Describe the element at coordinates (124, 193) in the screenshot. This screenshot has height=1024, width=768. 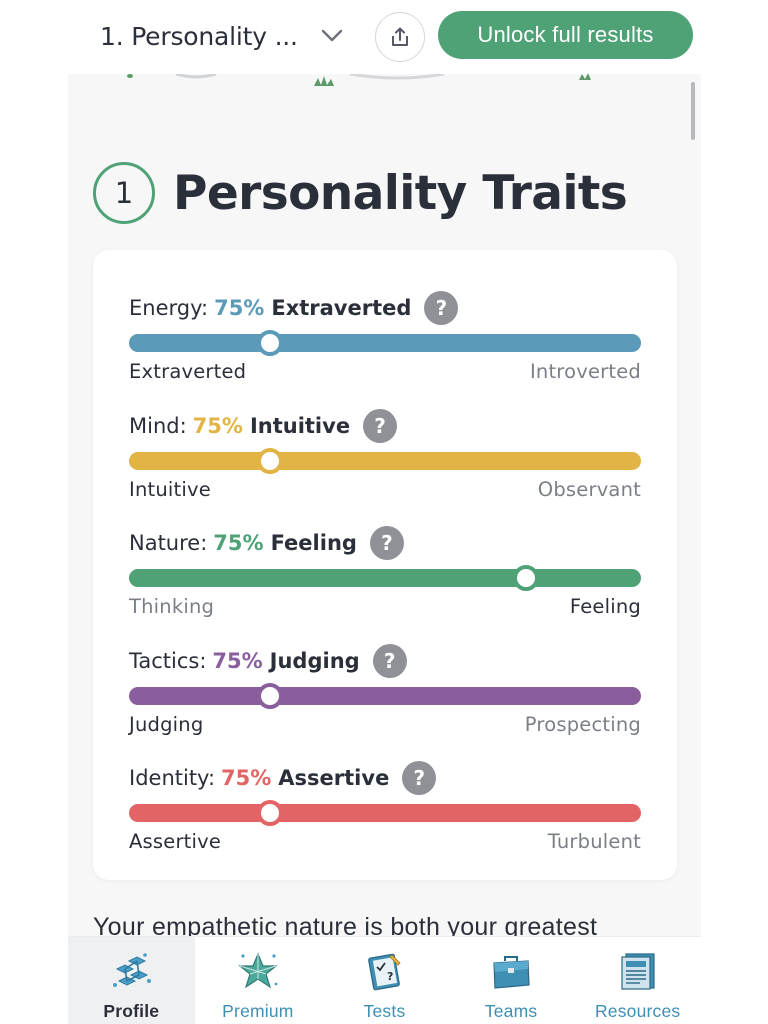
I see `section-number-badge: 1` at that location.